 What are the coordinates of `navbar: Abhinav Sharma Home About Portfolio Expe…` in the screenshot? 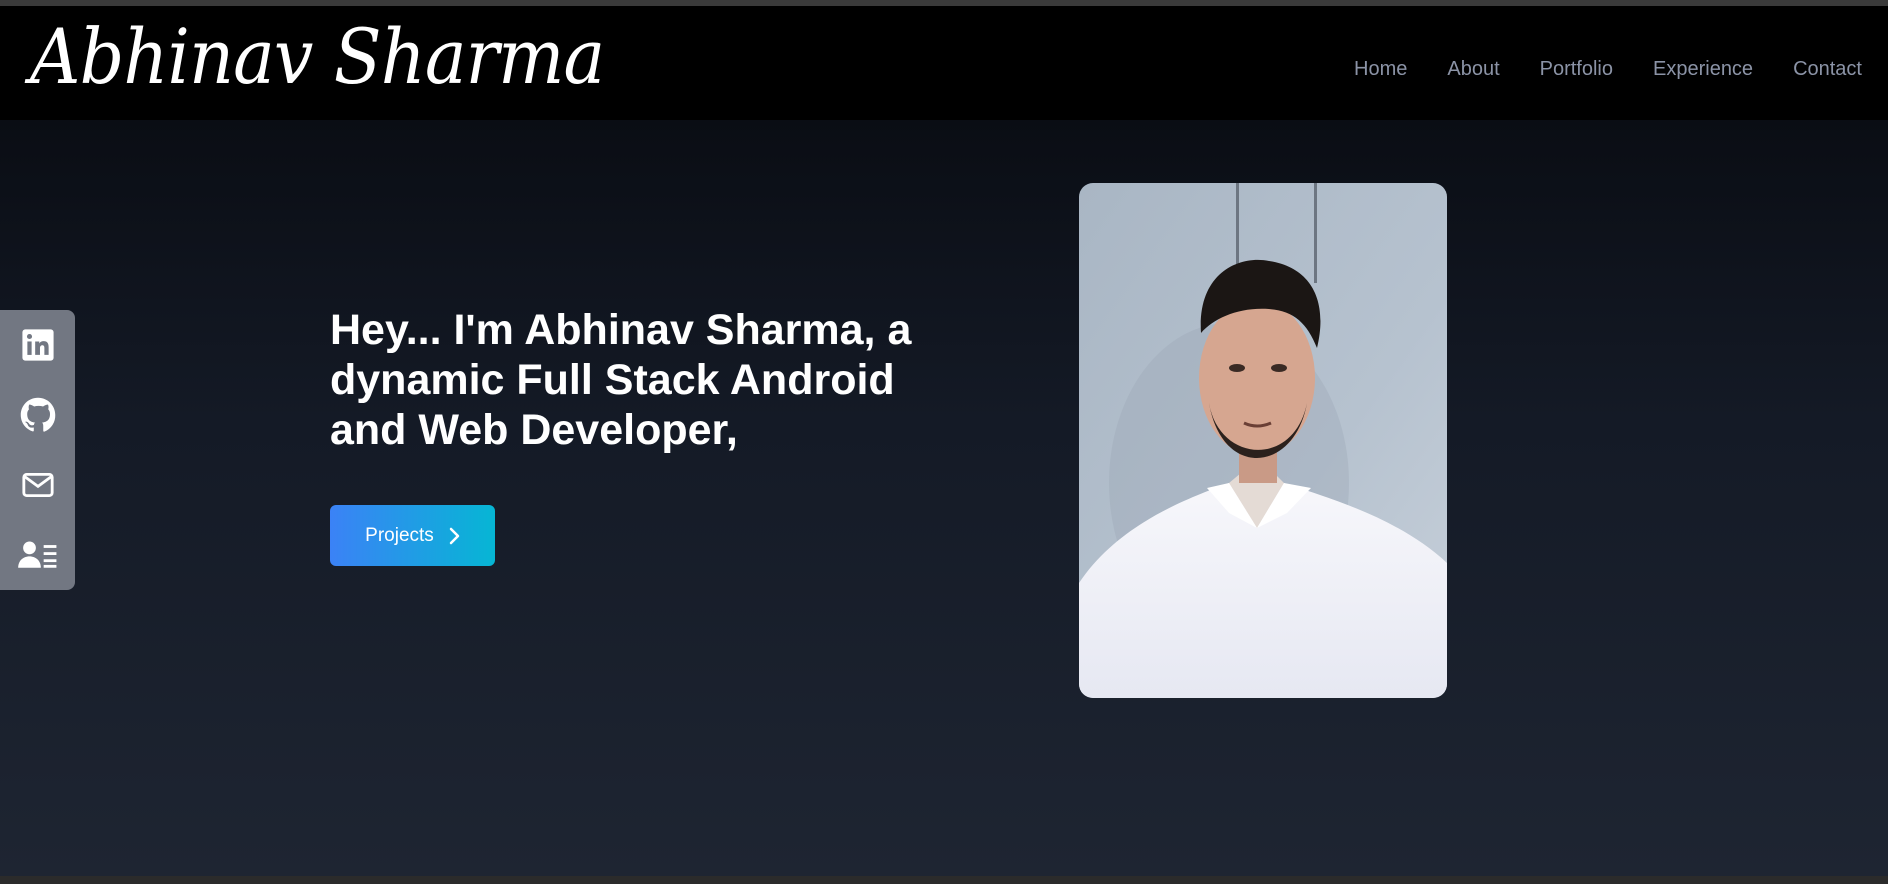 It's located at (944, 63).